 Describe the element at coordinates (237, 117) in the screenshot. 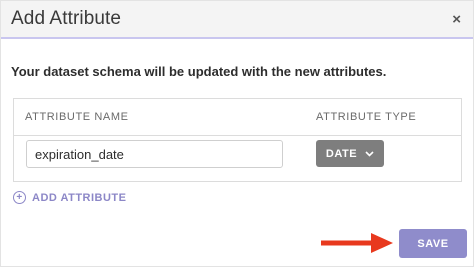

I see `table-header: ATTRIBUTE NAME ATTRIBUTE TYPE` at that location.